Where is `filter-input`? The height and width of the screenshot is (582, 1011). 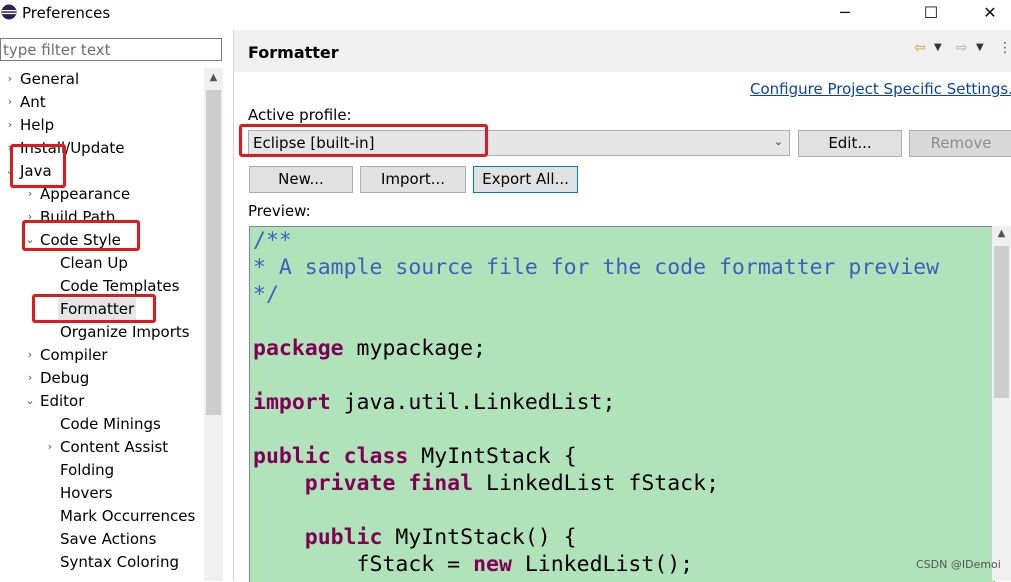 filter-input is located at coordinates (111, 49).